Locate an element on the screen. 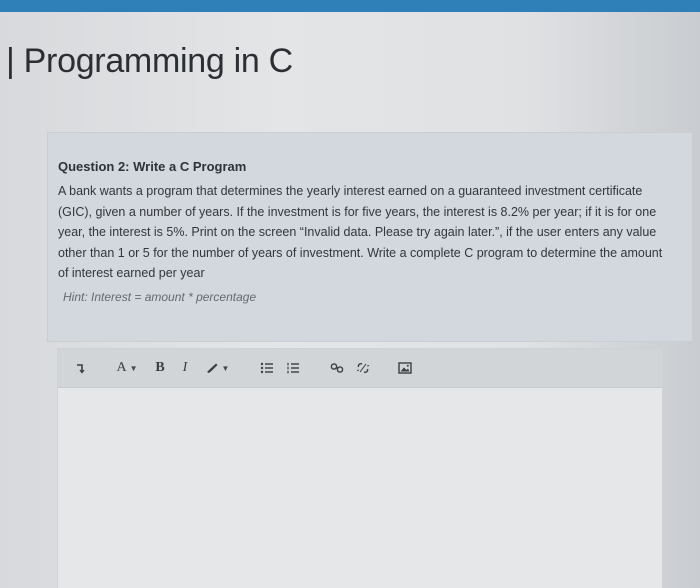 This screenshot has width=700, height=588. italic-label: I is located at coordinates (185, 367).